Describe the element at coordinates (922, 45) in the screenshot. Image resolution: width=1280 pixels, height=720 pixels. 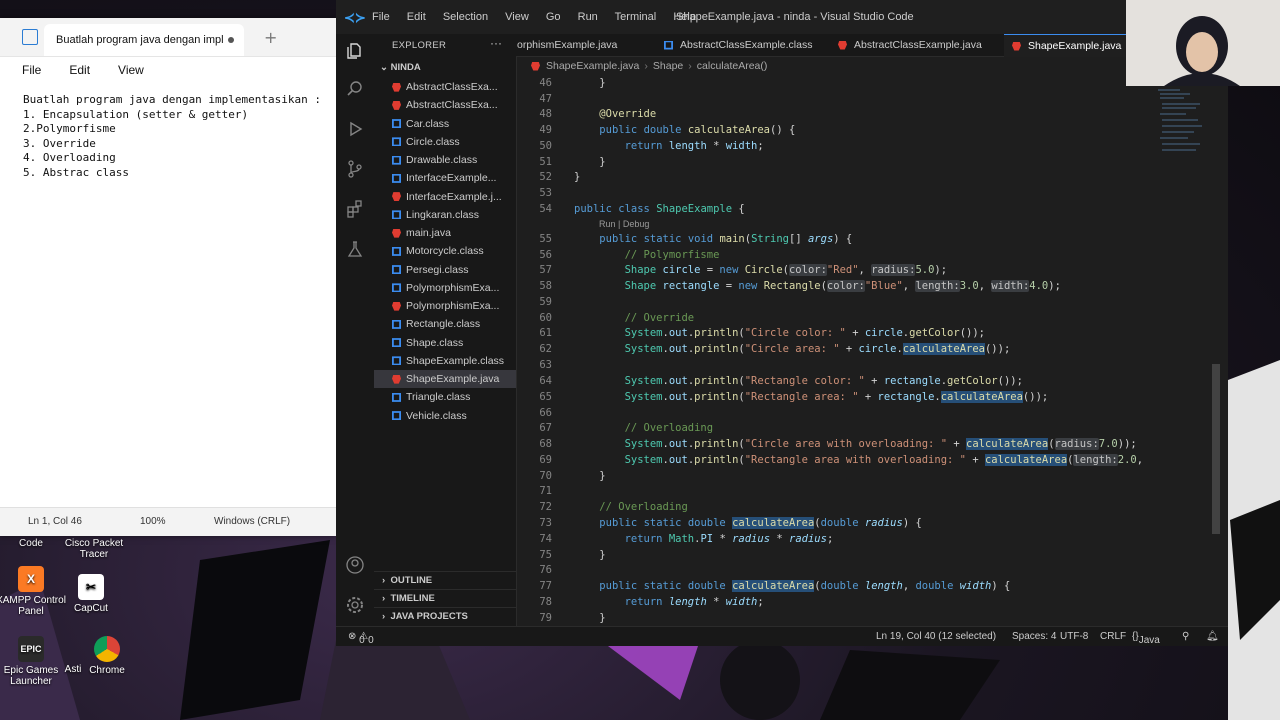
I see `tab-abstract-class-example-java: AbstractClassExample.java` at that location.